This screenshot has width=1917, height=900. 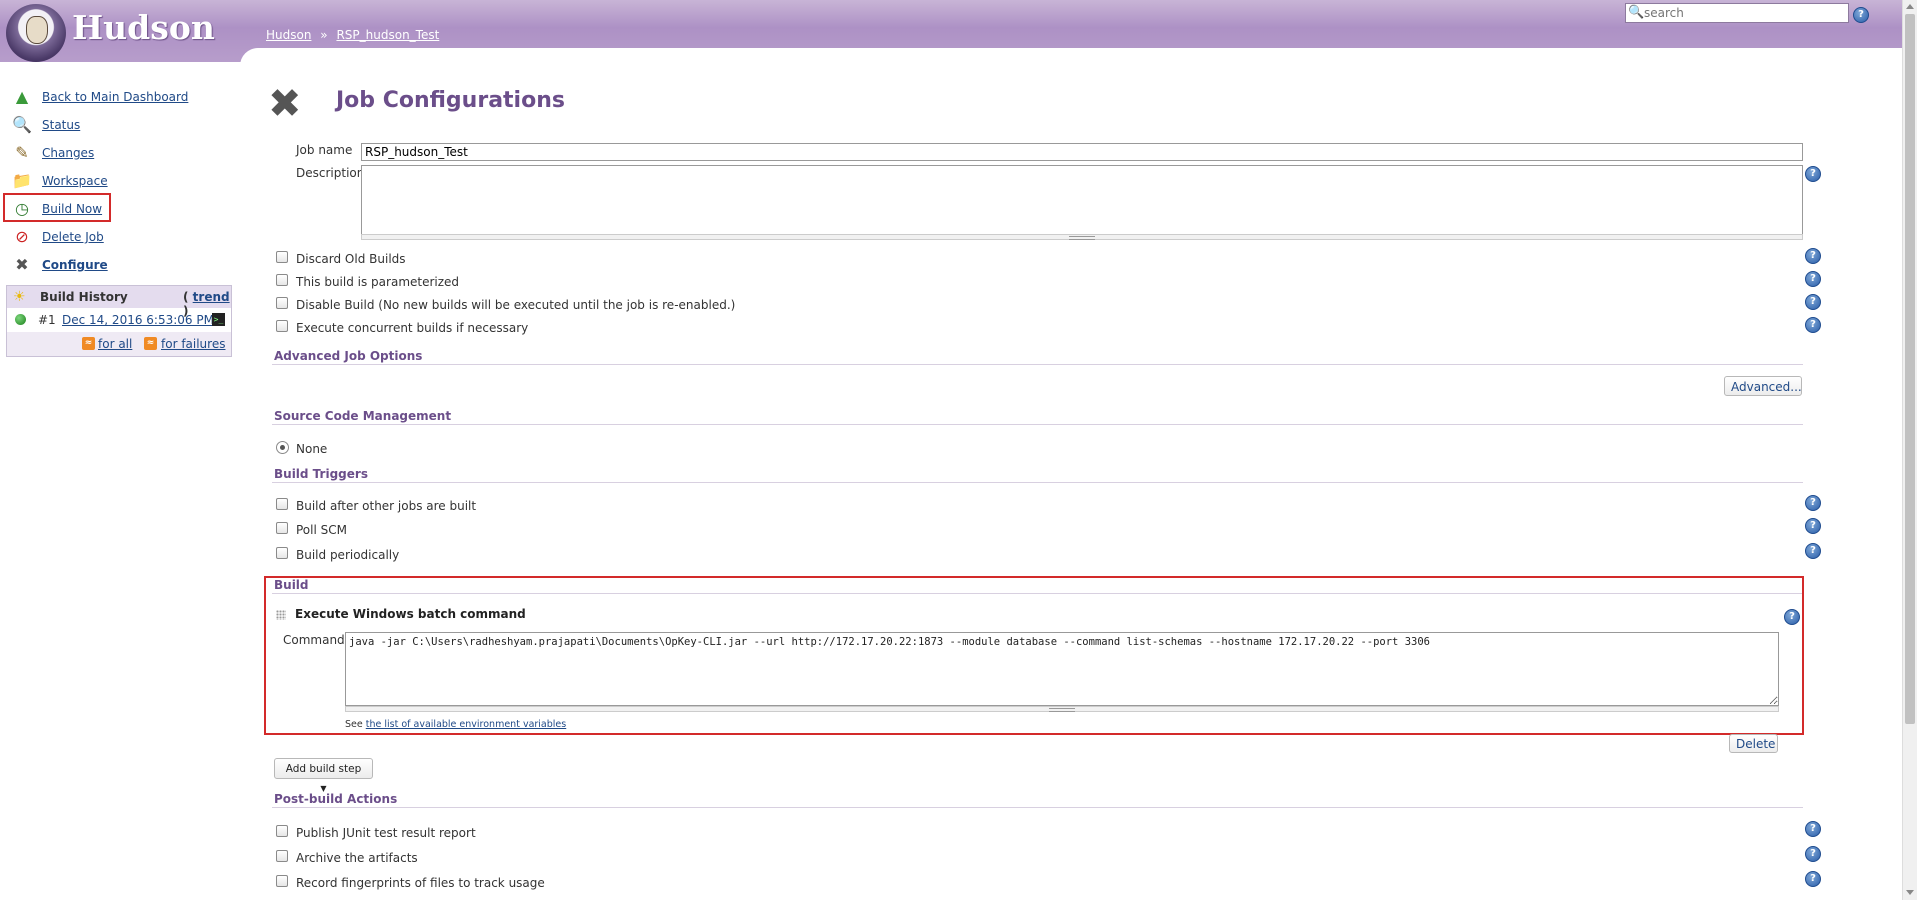 I want to click on side-panel, so click(x=120, y=481).